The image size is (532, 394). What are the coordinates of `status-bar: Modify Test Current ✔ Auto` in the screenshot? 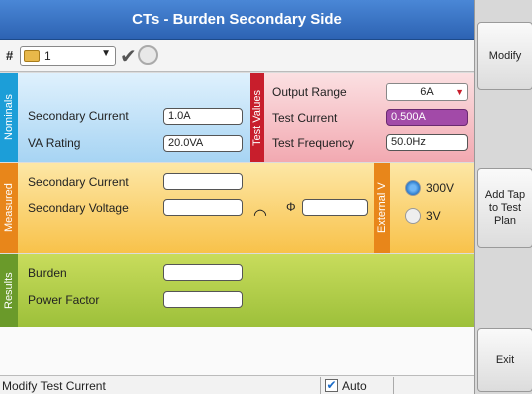 It's located at (237, 384).